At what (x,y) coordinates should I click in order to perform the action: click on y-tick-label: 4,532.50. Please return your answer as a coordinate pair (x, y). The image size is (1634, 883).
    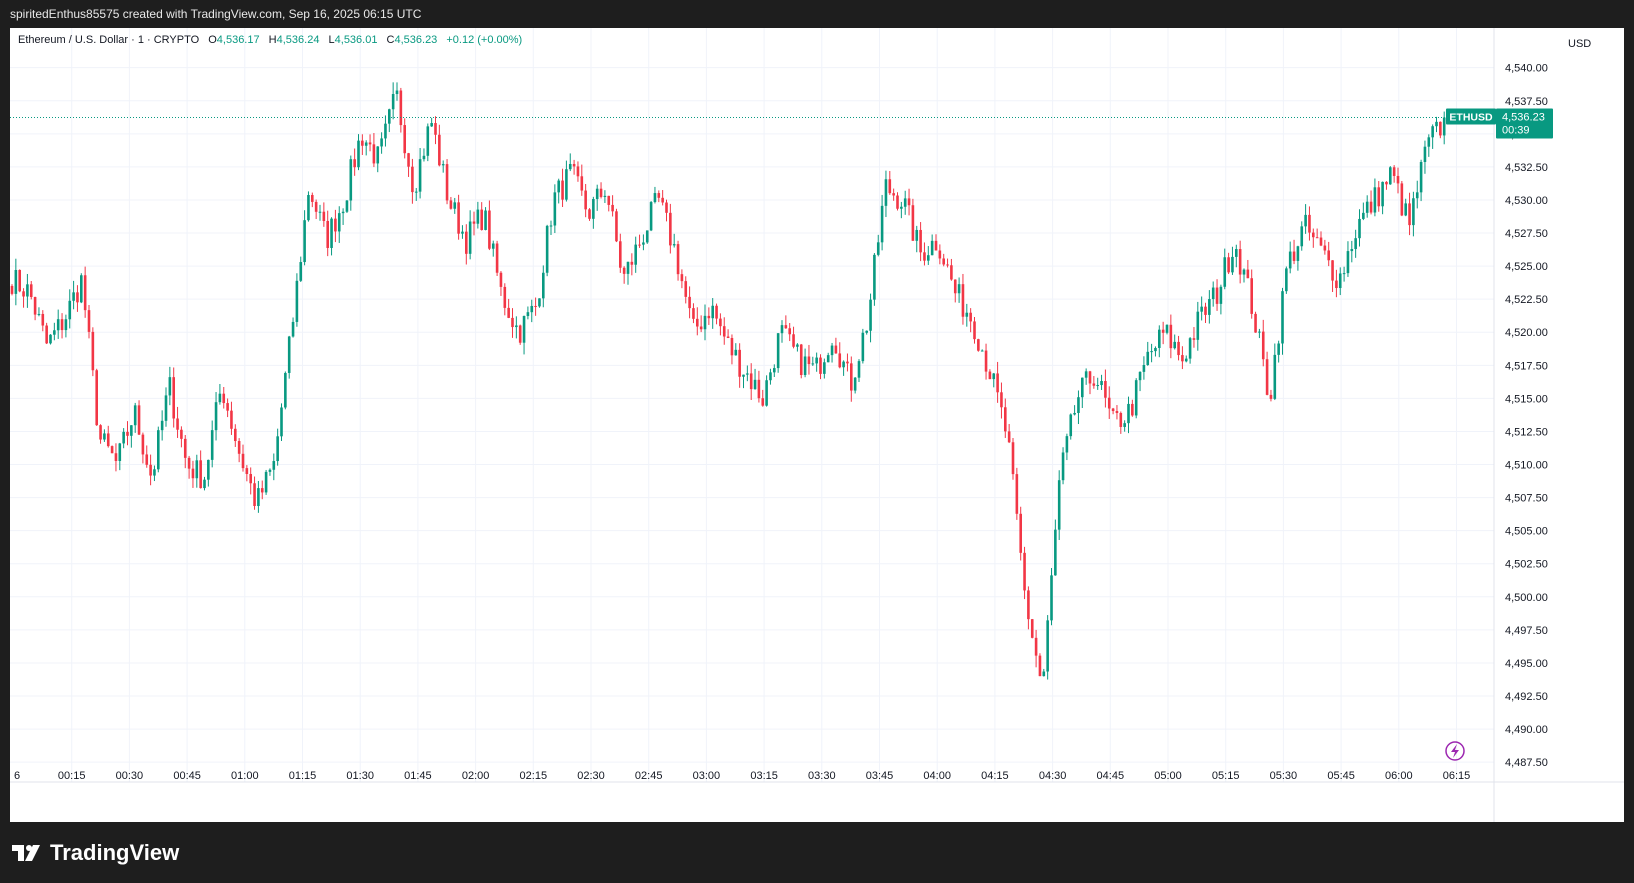
    Looking at the image, I should click on (1526, 168).